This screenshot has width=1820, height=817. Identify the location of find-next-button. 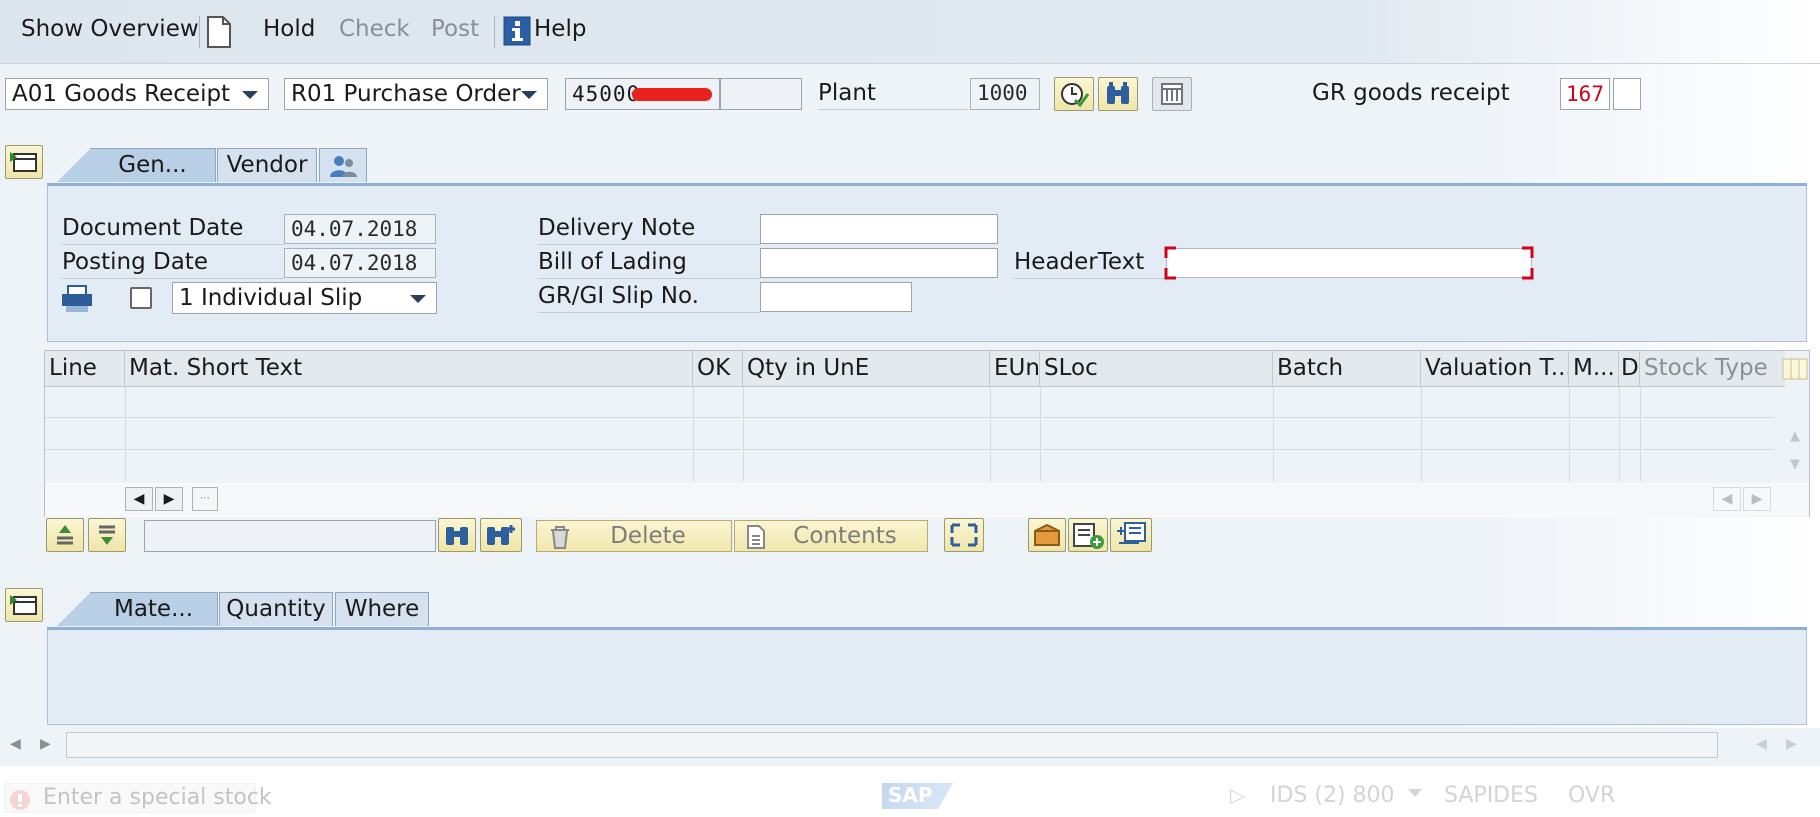
(501, 535).